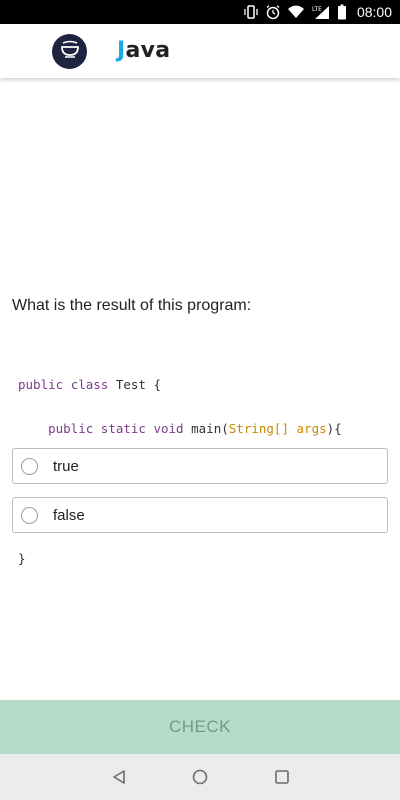 The image size is (400, 800). I want to click on cup-icon, so click(70, 51).